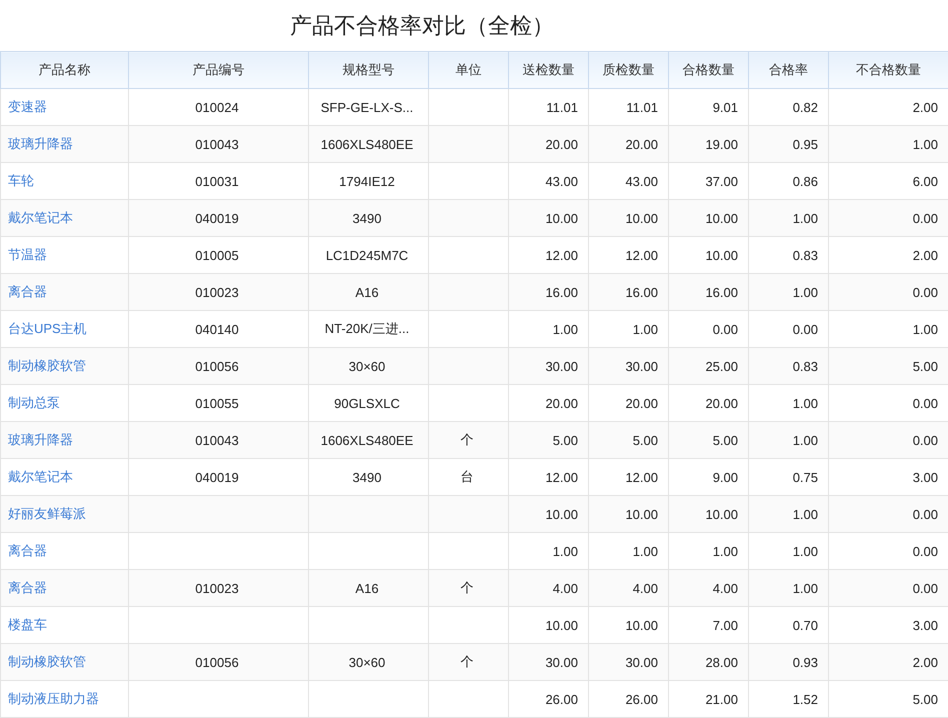 This screenshot has height=718, width=948. I want to click on column-header: 产品名称, so click(64, 70).